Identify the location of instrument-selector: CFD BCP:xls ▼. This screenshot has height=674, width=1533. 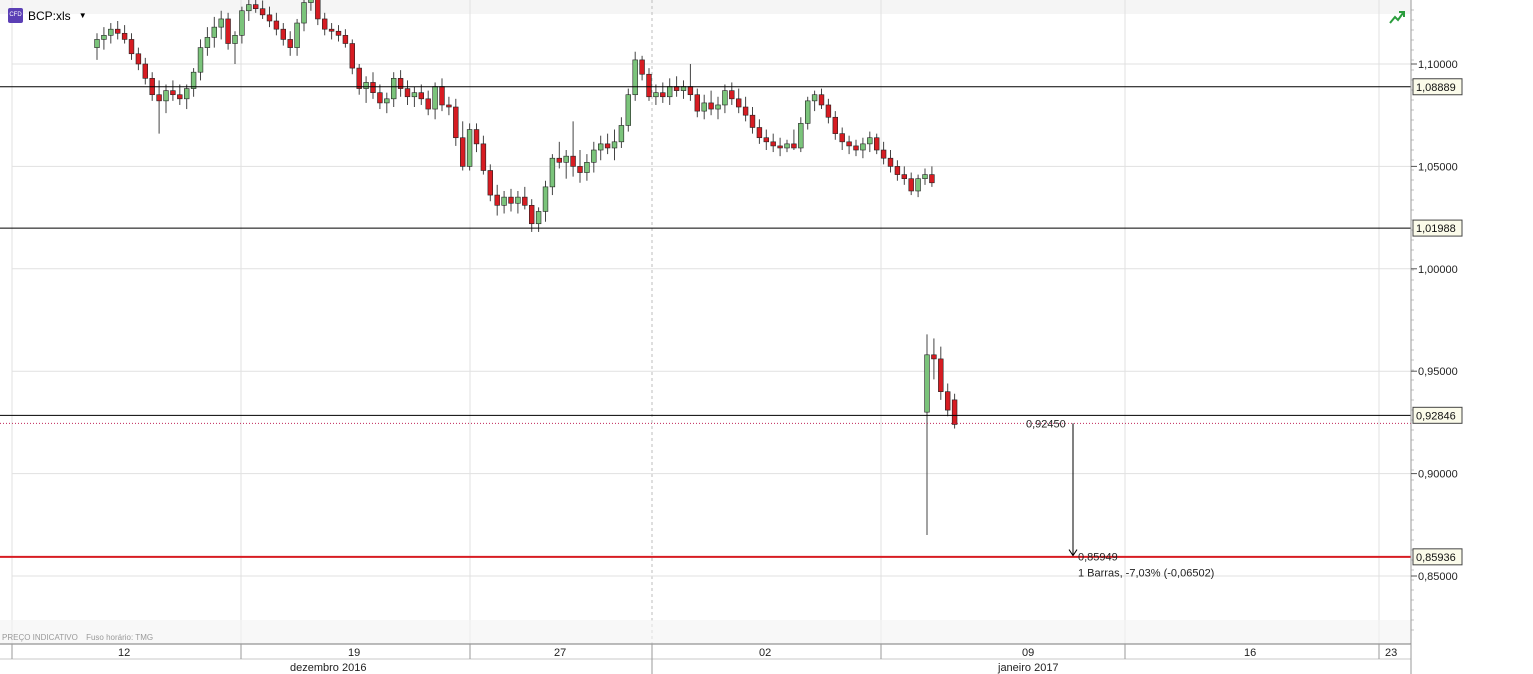
(47, 15).